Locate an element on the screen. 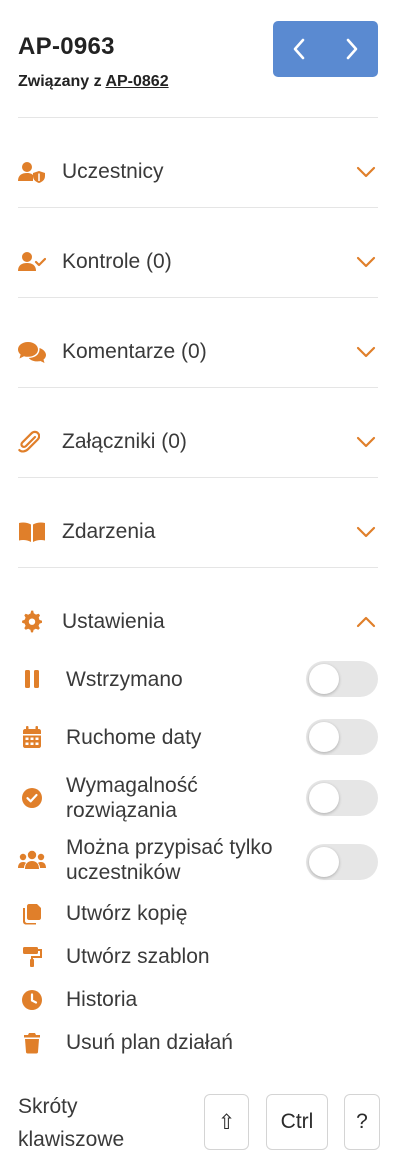 This screenshot has height=1176, width=398. section-events: Zdarzenia is located at coordinates (198, 532).